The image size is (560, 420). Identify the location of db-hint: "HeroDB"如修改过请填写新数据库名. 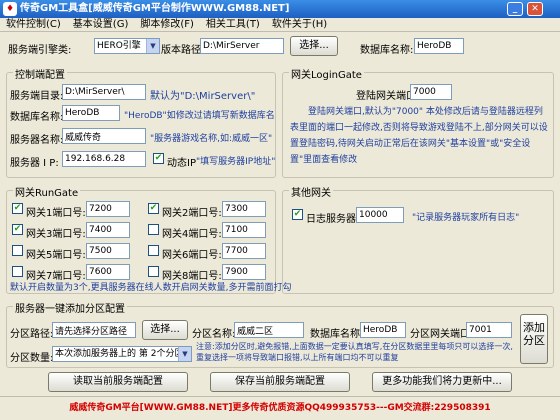
(199, 116).